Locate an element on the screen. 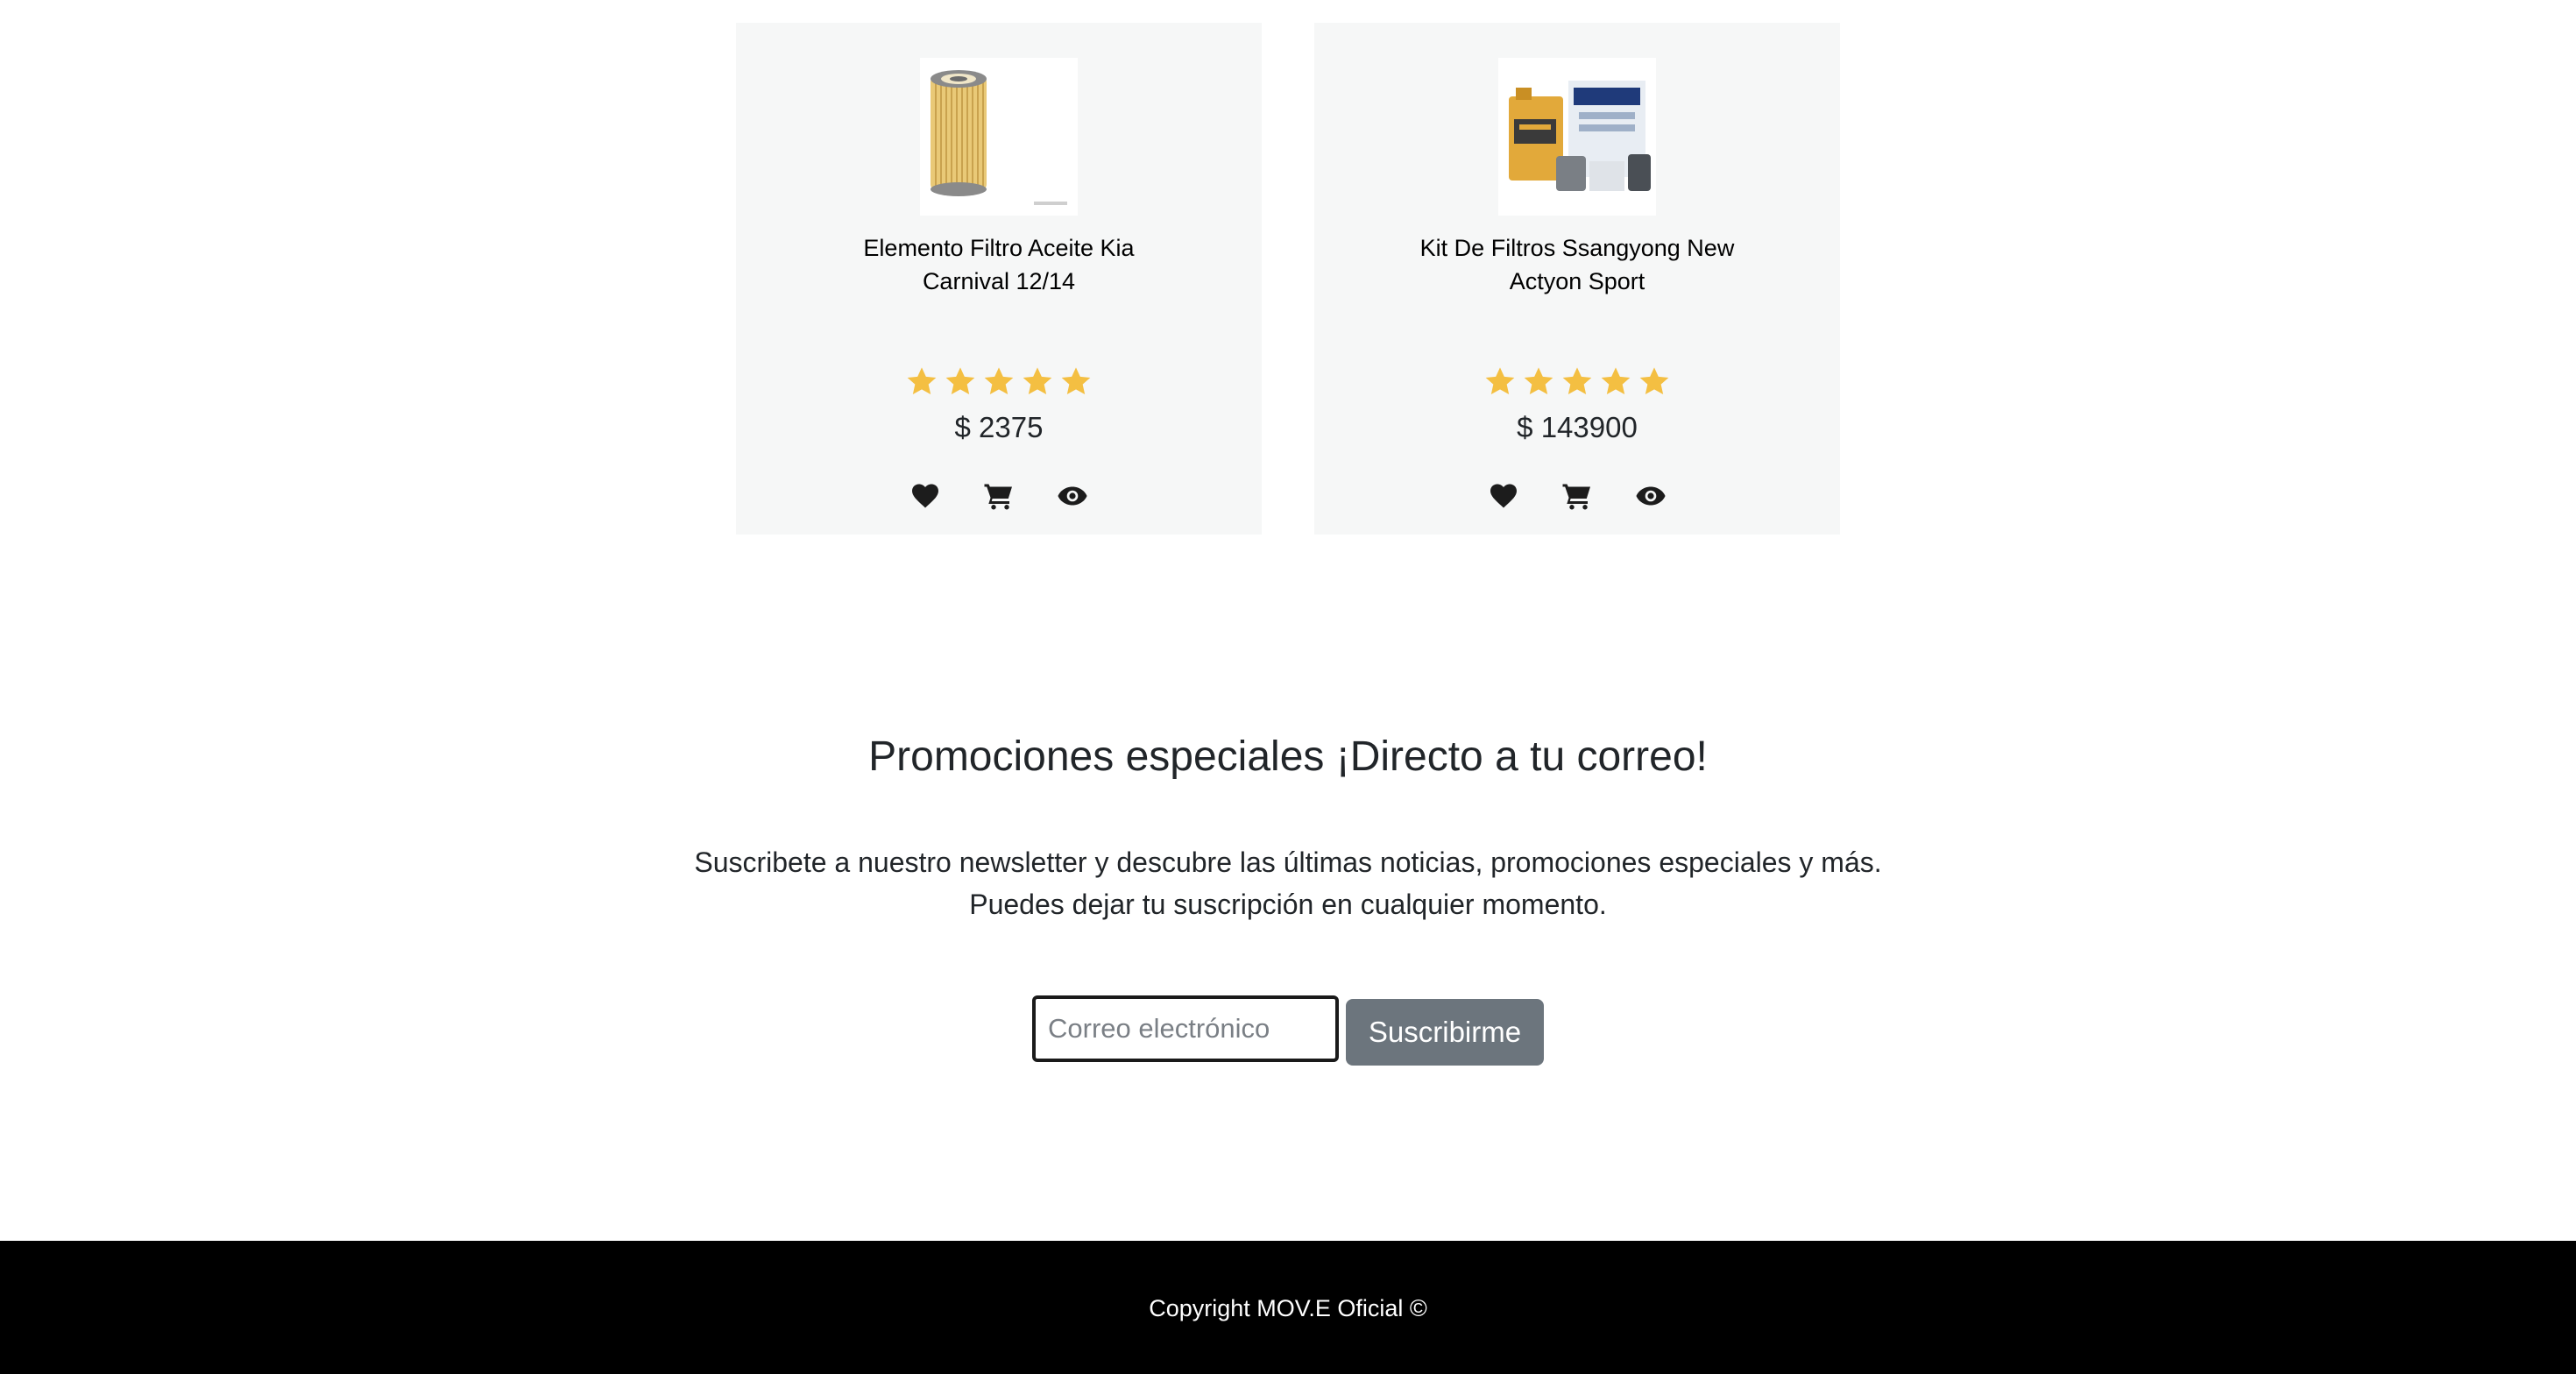 The height and width of the screenshot is (1374, 2576). product-image-filter-kit is located at coordinates (1577, 137).